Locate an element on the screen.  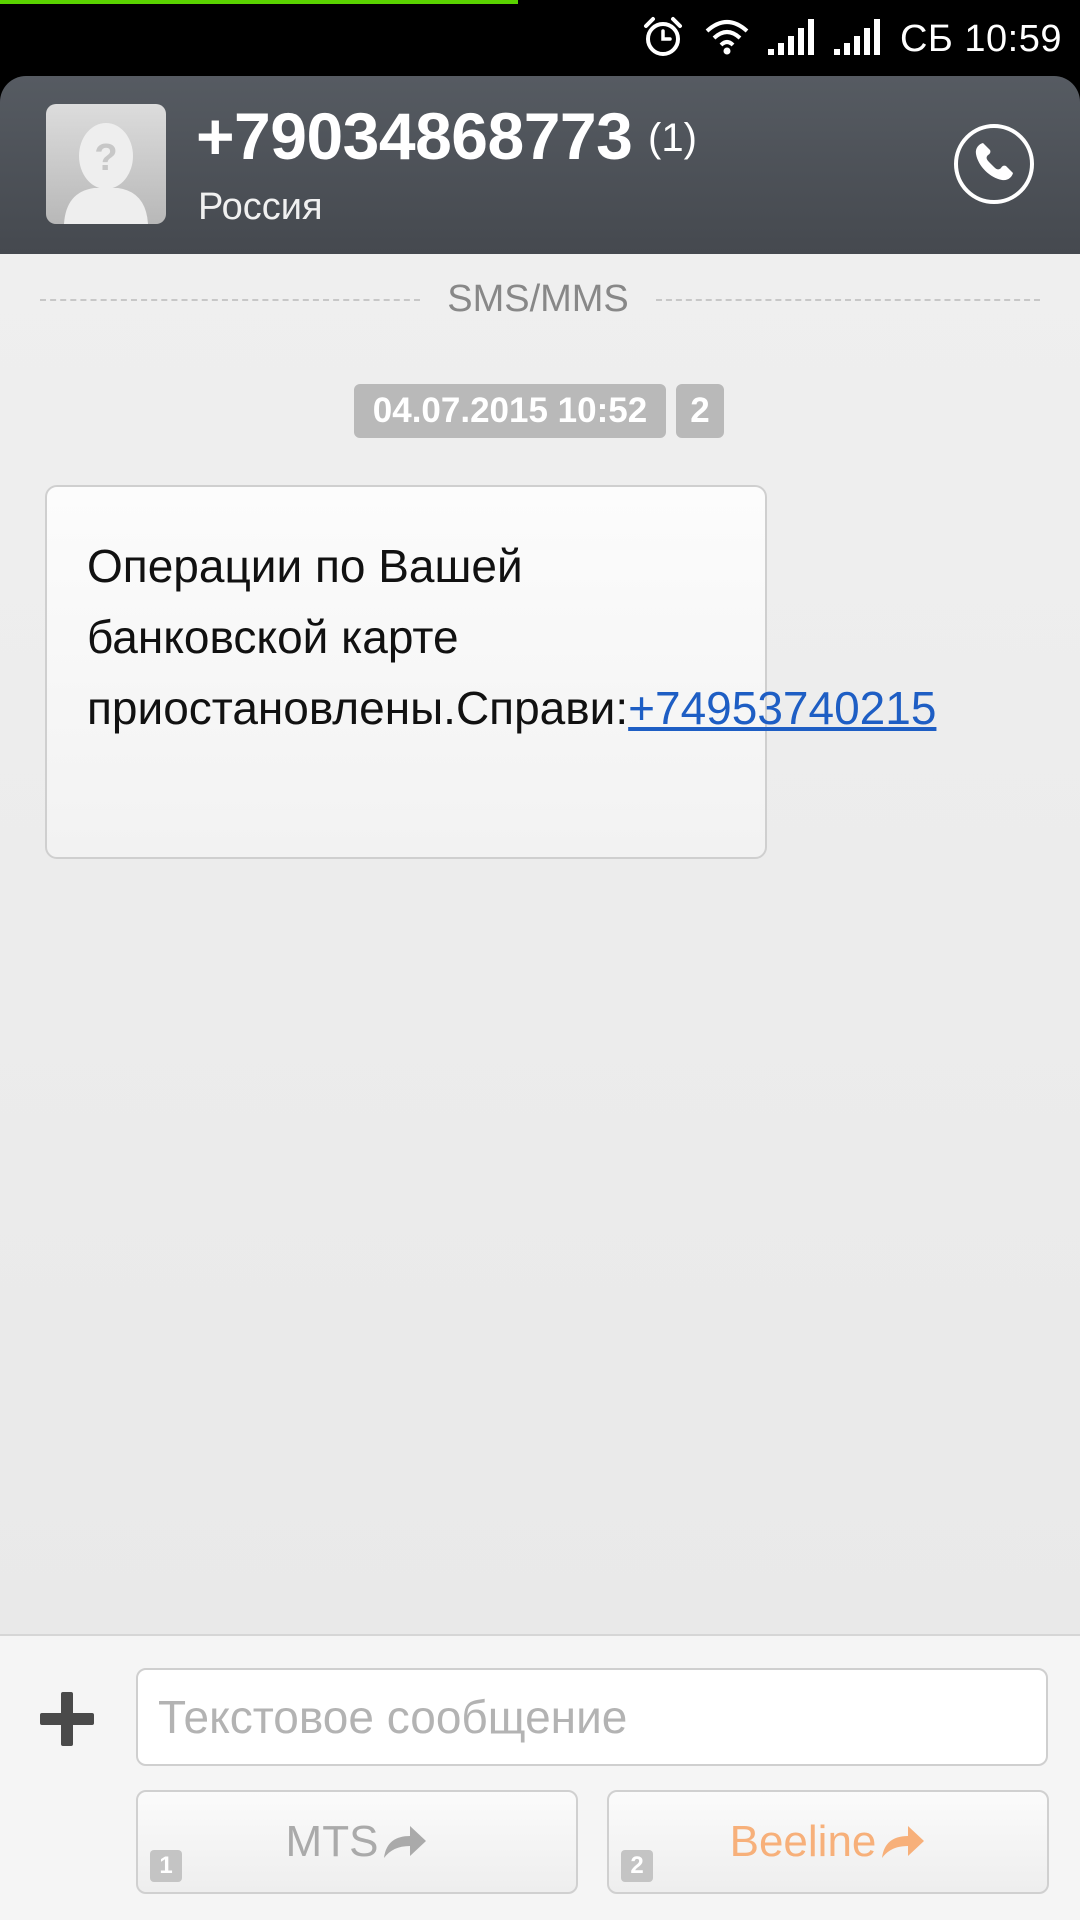
contact-country: Россия is located at coordinates (260, 207).